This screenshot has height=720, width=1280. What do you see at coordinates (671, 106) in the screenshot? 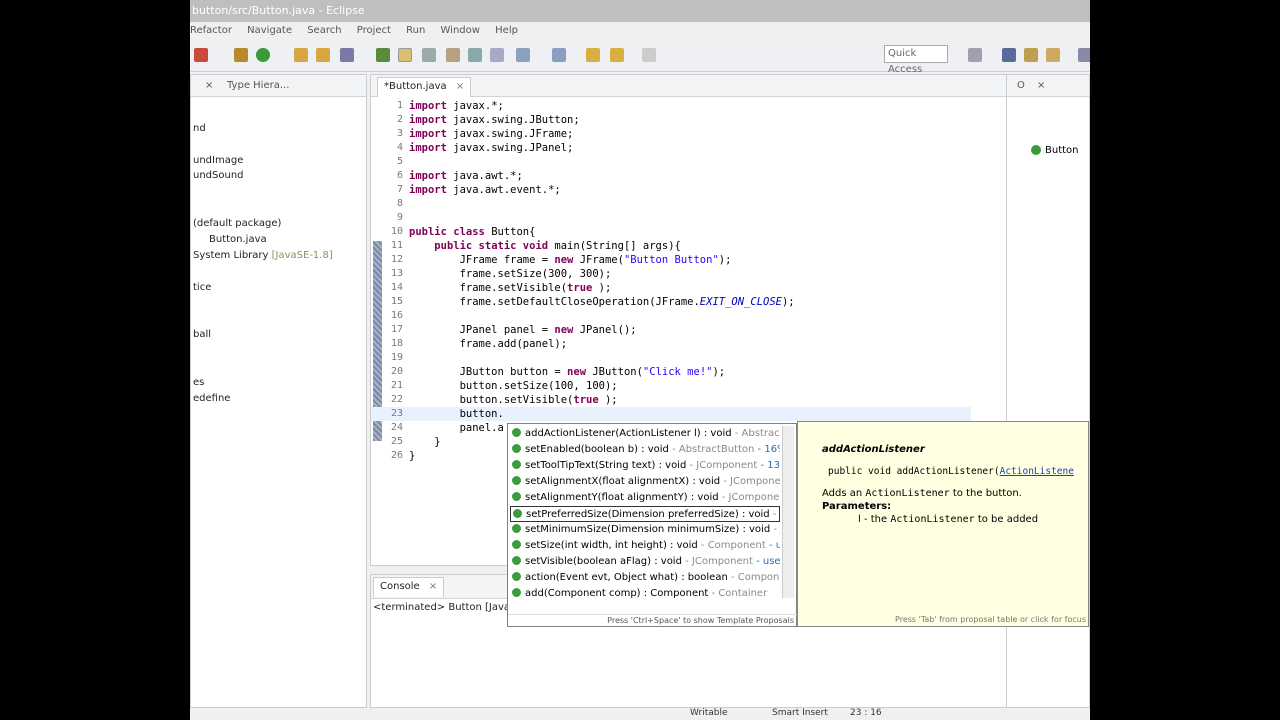
I see `code-line: 1 import javax.*;` at bounding box center [671, 106].